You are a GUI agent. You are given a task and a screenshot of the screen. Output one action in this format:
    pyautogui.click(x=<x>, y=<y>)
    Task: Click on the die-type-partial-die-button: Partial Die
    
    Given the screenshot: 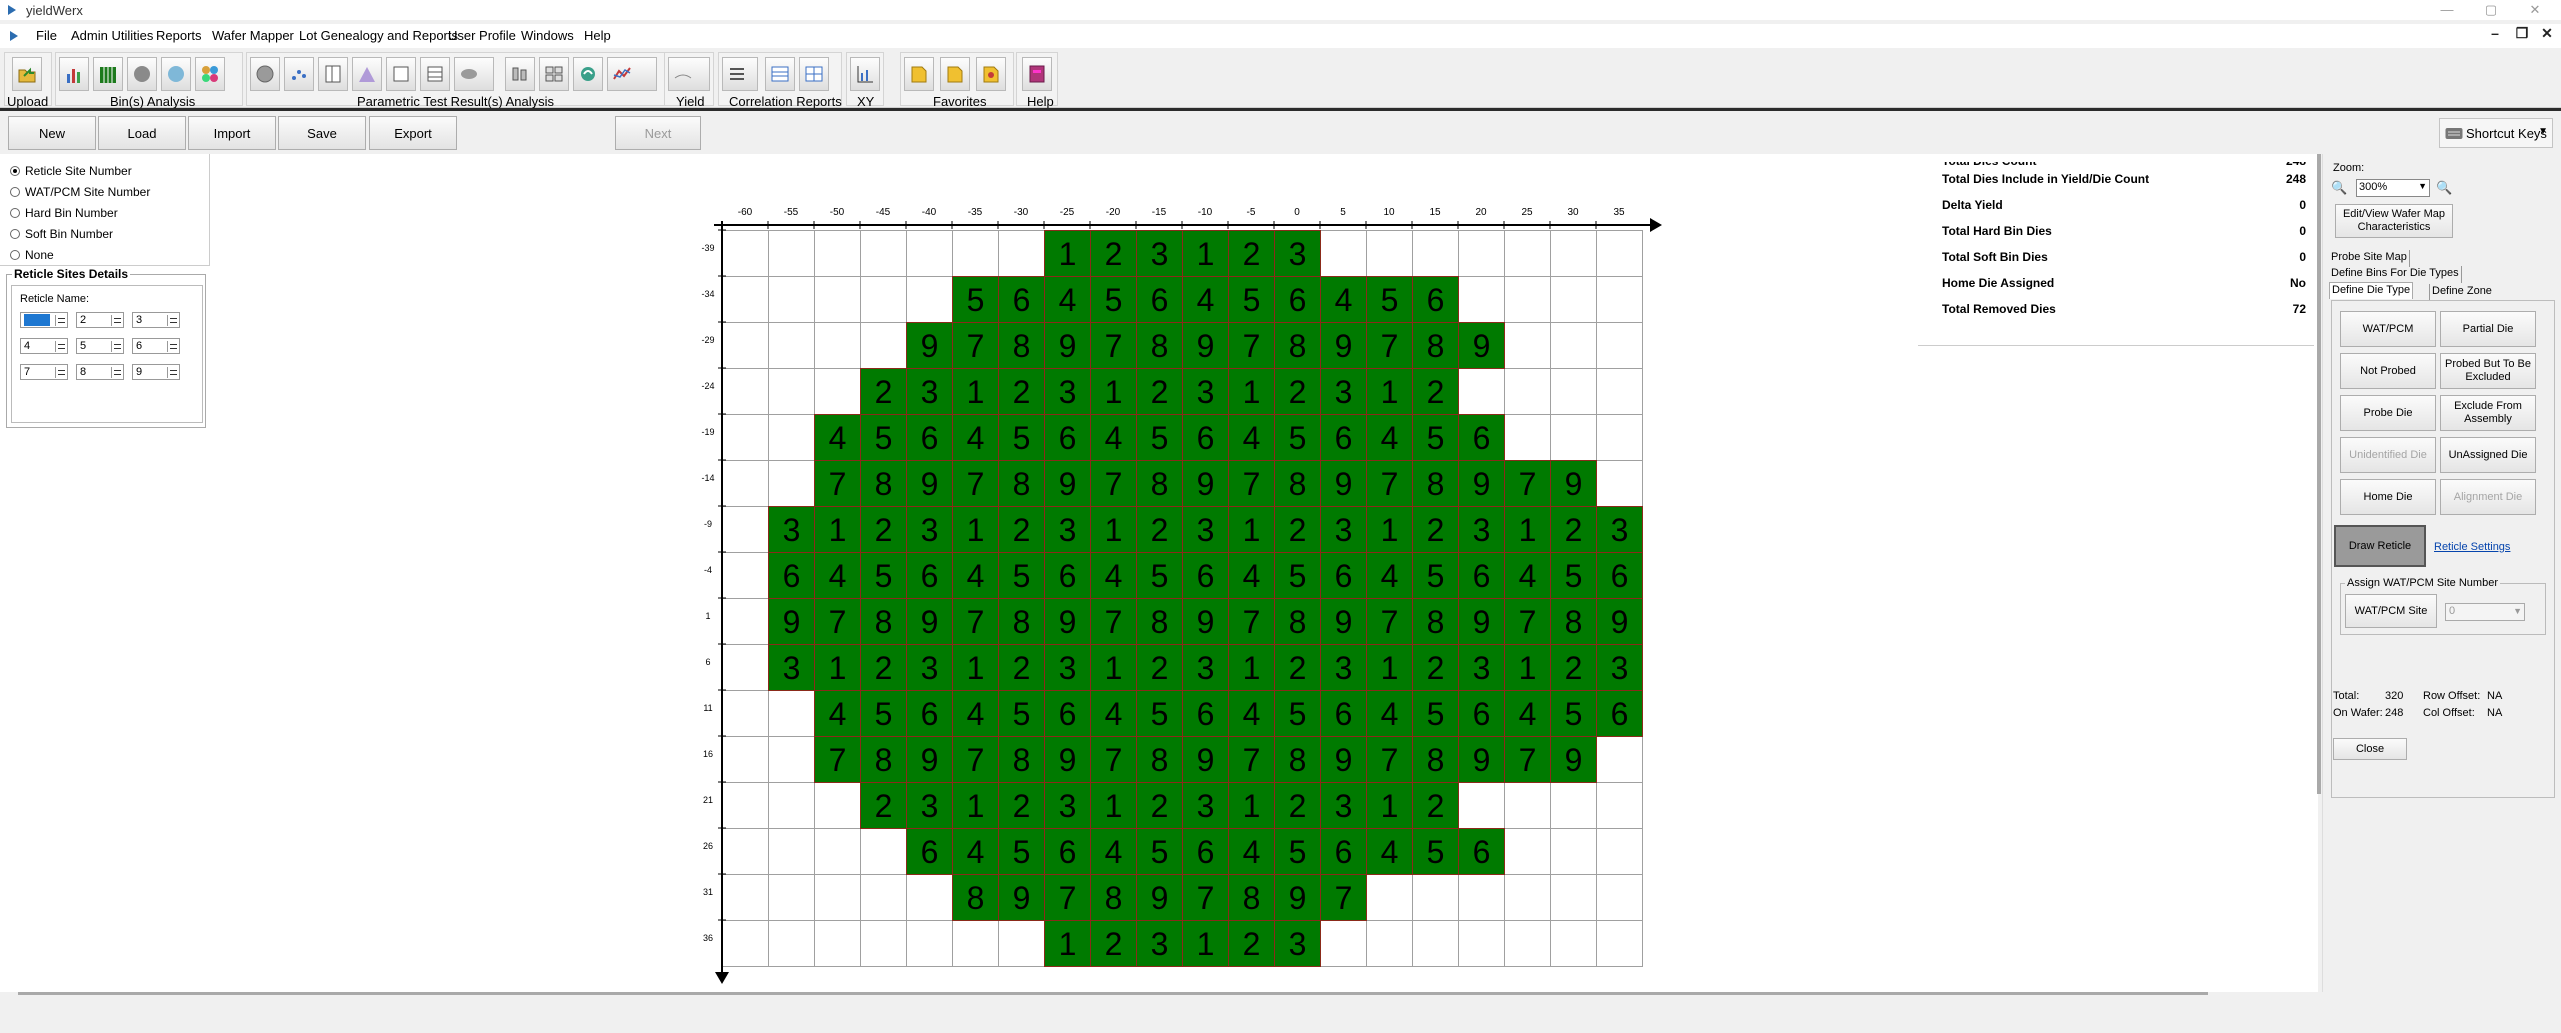 What is the action you would take?
    pyautogui.click(x=2488, y=329)
    